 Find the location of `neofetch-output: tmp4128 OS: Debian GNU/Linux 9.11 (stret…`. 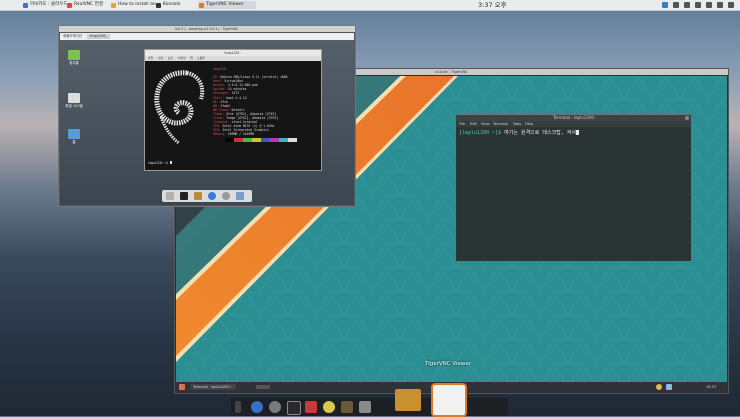

neofetch-output: tmp4128 OS: Debian GNU/Linux 9.11 (stret… is located at coordinates (233, 115).